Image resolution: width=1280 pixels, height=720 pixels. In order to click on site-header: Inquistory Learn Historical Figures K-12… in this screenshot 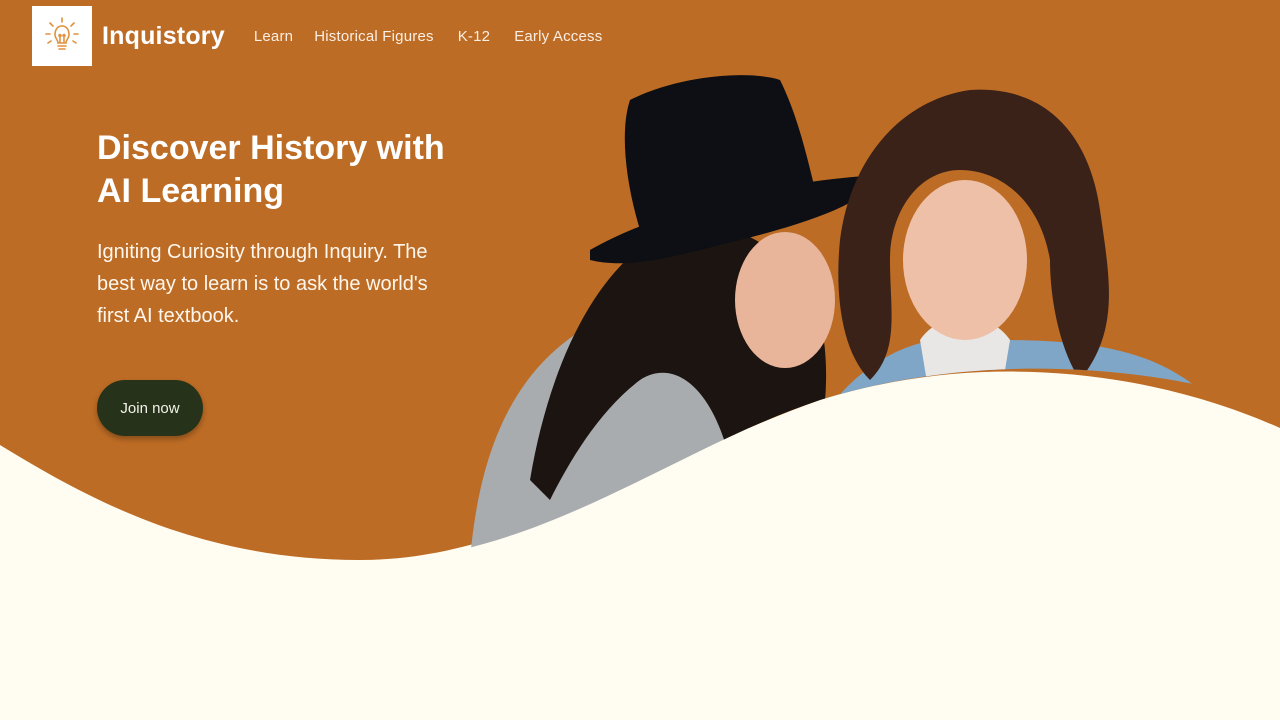, I will do `click(329, 36)`.